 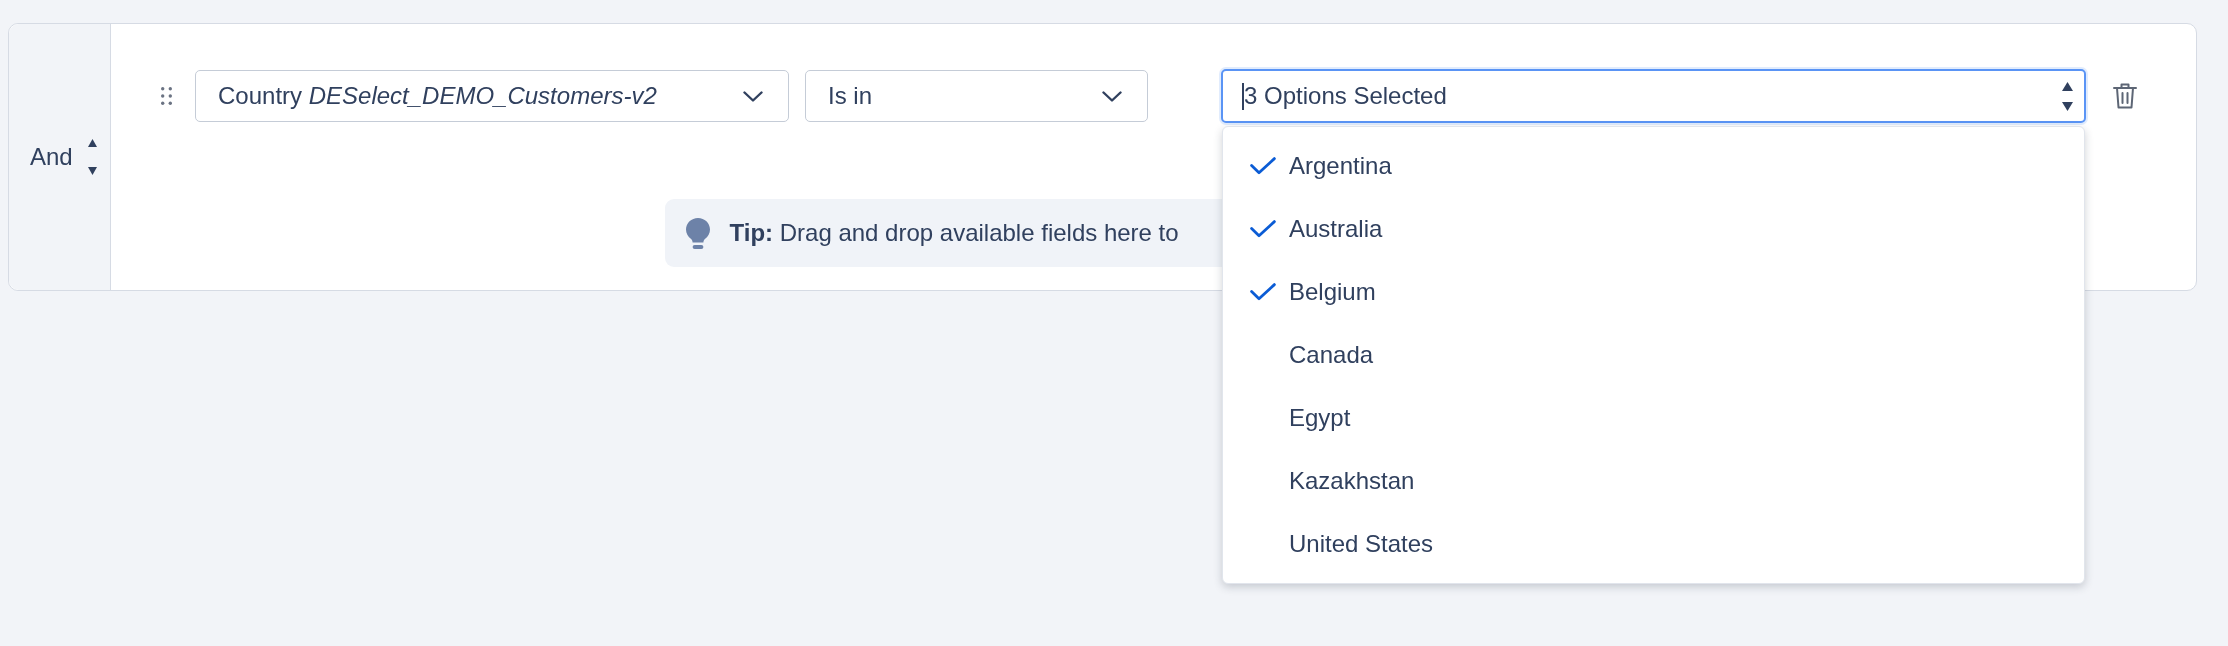 I want to click on dropdown-option: Australia, so click(x=1653, y=228).